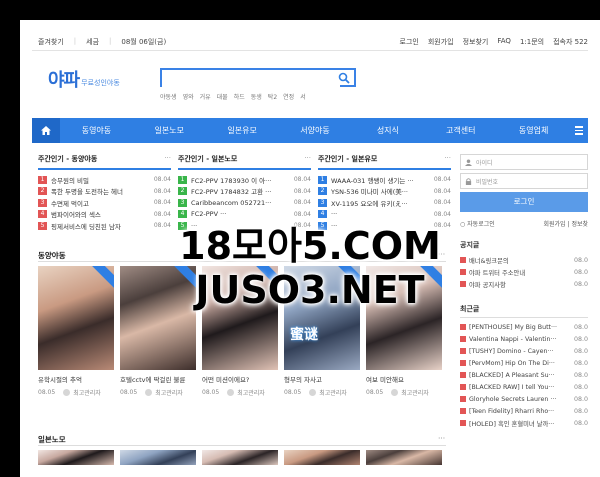 This screenshot has width=600, height=477. What do you see at coordinates (241, 439) in the screenshot?
I see `section-jp-nomo-title: 일본노모 ···` at bounding box center [241, 439].